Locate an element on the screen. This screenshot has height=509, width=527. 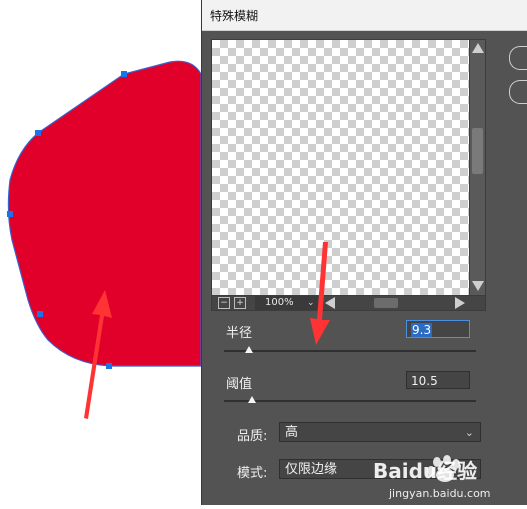
baidu-paw-logo: Baidu经验 jingyan.baidu.com is located at coordinates (432, 477).